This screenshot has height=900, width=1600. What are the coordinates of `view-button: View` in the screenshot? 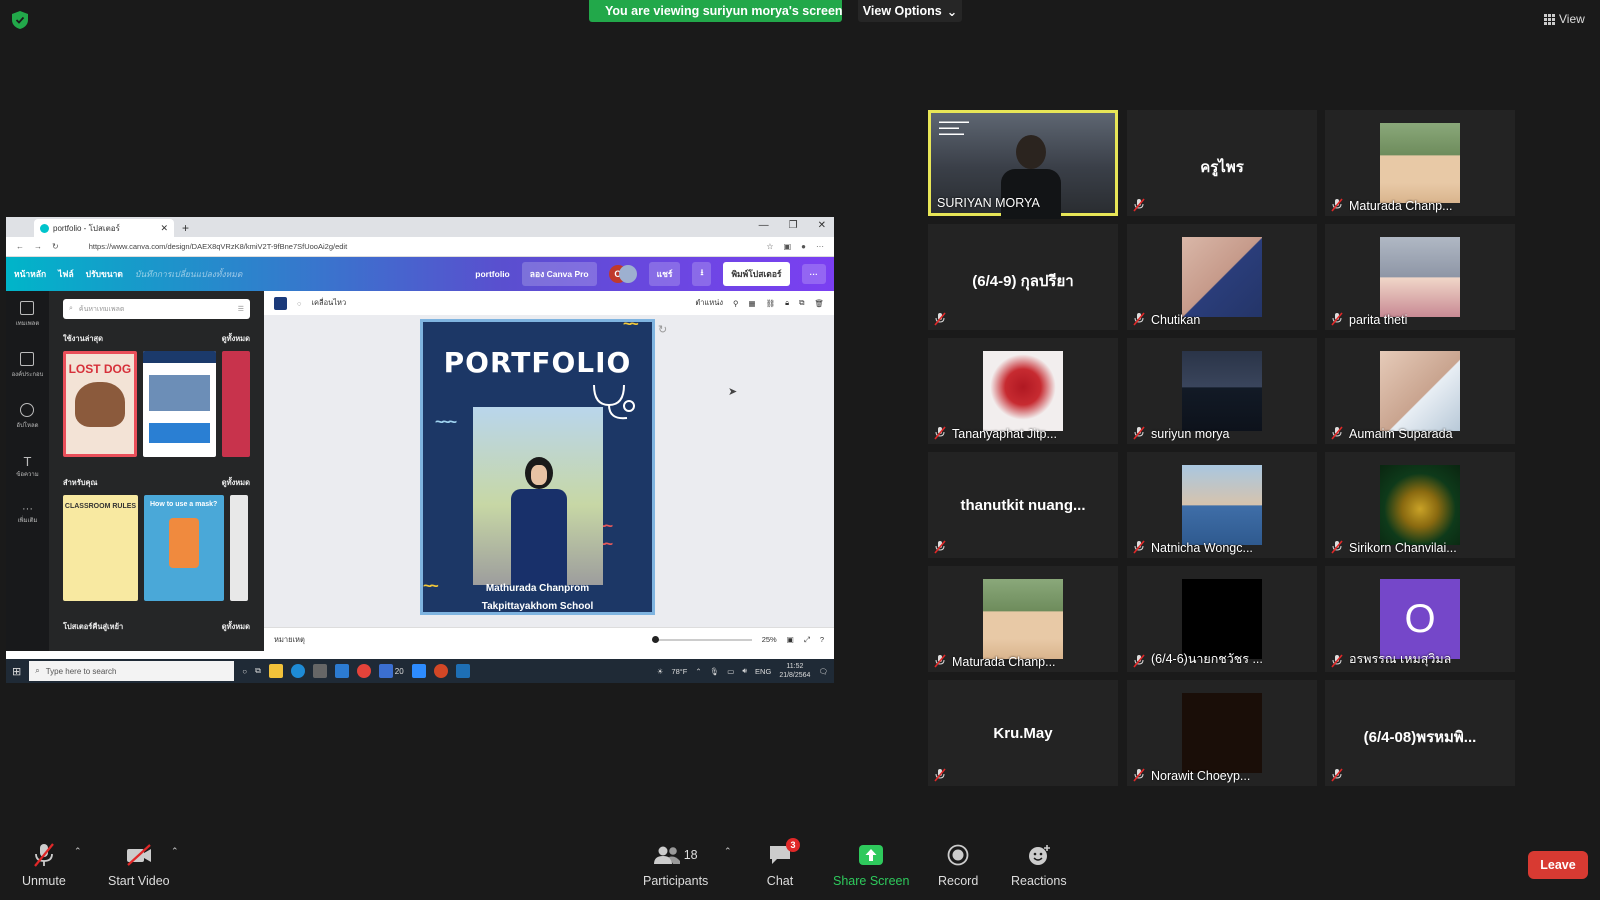 It's located at (1566, 19).